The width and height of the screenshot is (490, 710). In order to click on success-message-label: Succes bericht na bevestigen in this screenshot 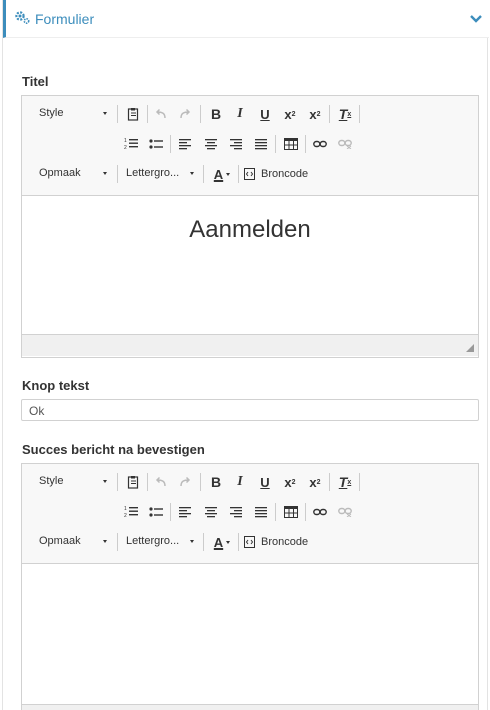, I will do `click(113, 449)`.